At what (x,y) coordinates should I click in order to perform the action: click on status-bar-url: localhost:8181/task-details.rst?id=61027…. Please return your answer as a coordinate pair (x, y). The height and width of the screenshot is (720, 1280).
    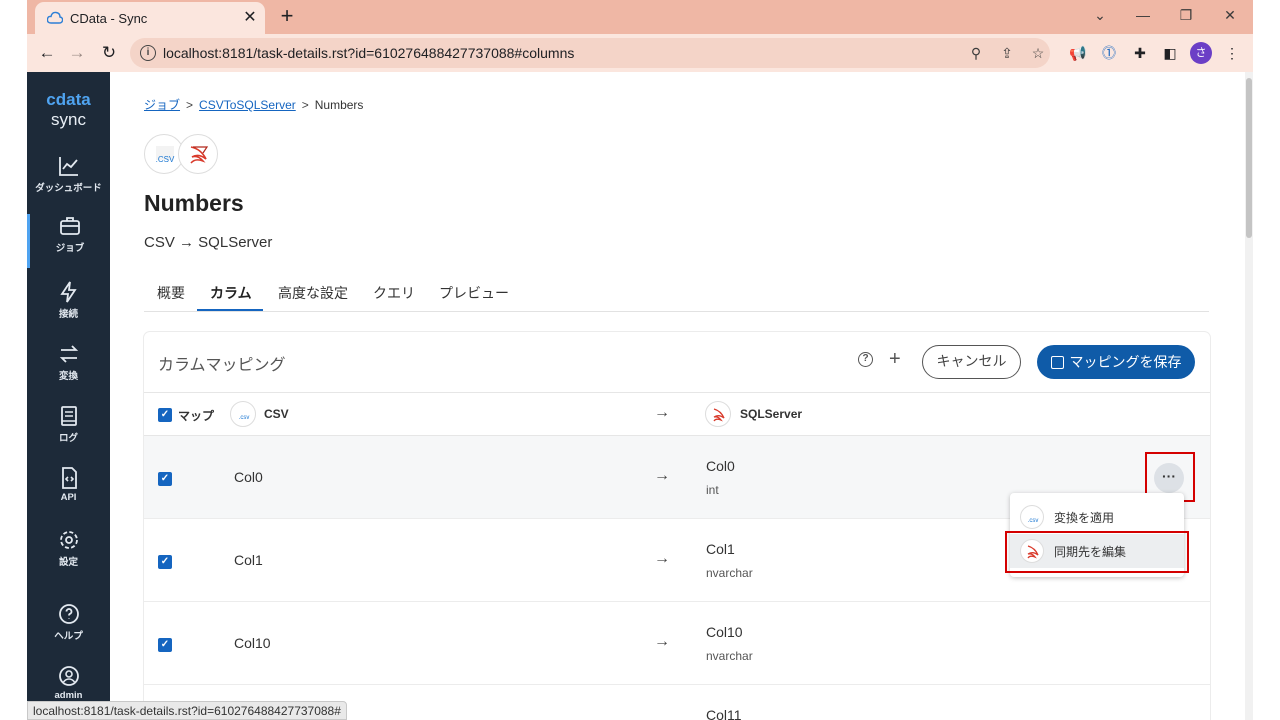
    Looking at the image, I should click on (187, 710).